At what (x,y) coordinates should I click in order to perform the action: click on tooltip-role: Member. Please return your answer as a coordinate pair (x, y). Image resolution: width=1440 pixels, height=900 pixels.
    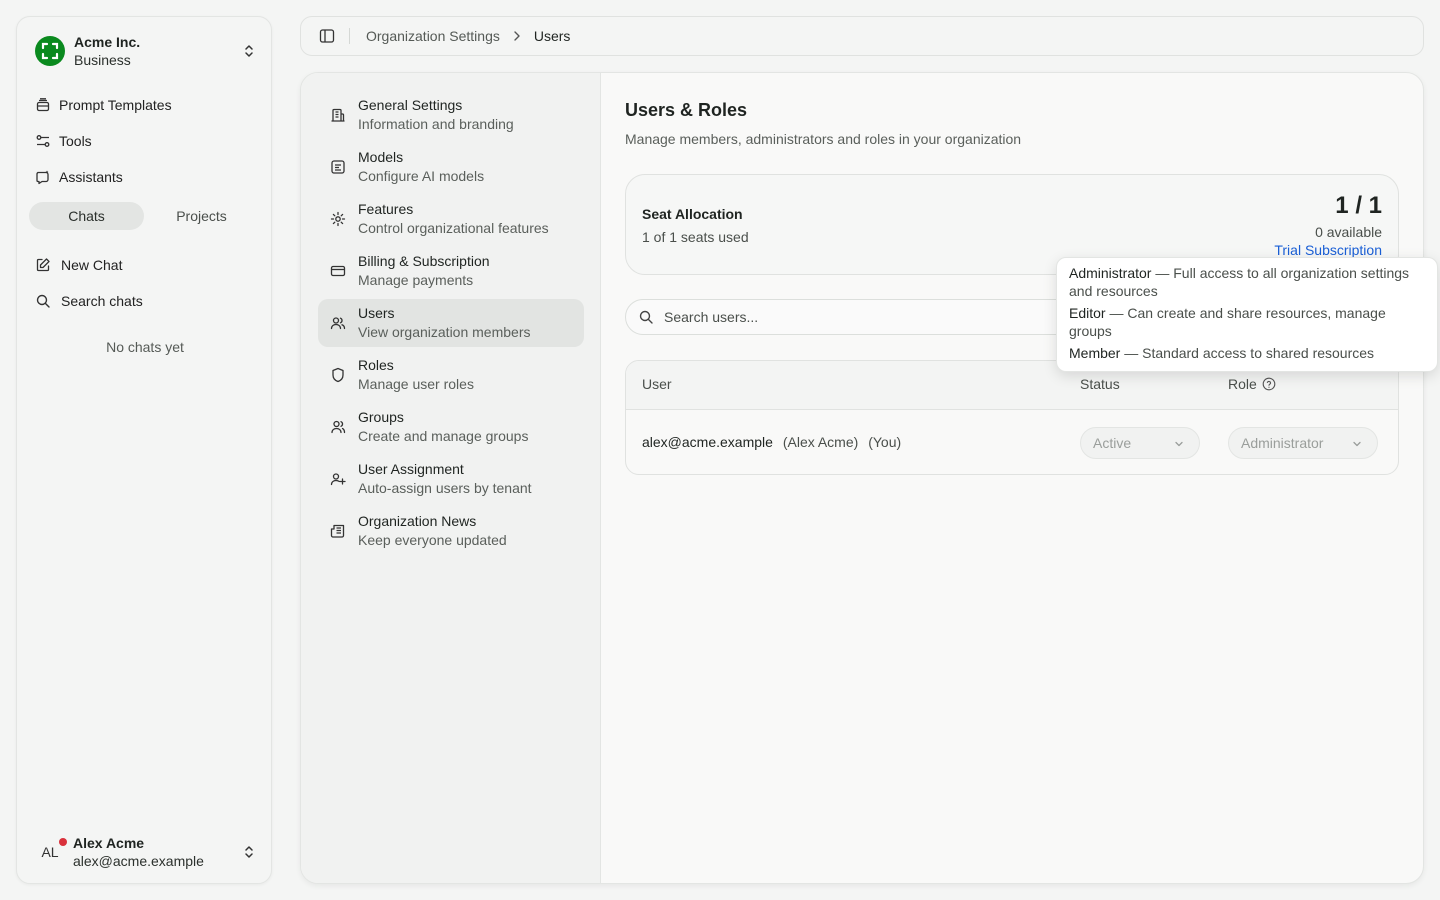
    Looking at the image, I should click on (1095, 353).